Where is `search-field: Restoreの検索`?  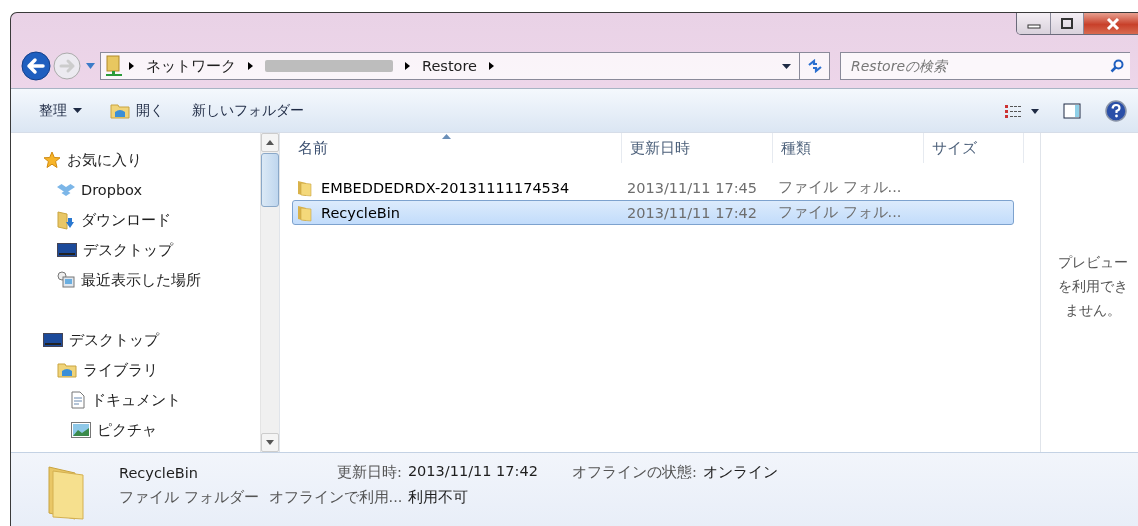
search-field: Restoreの検索 is located at coordinates (985, 66).